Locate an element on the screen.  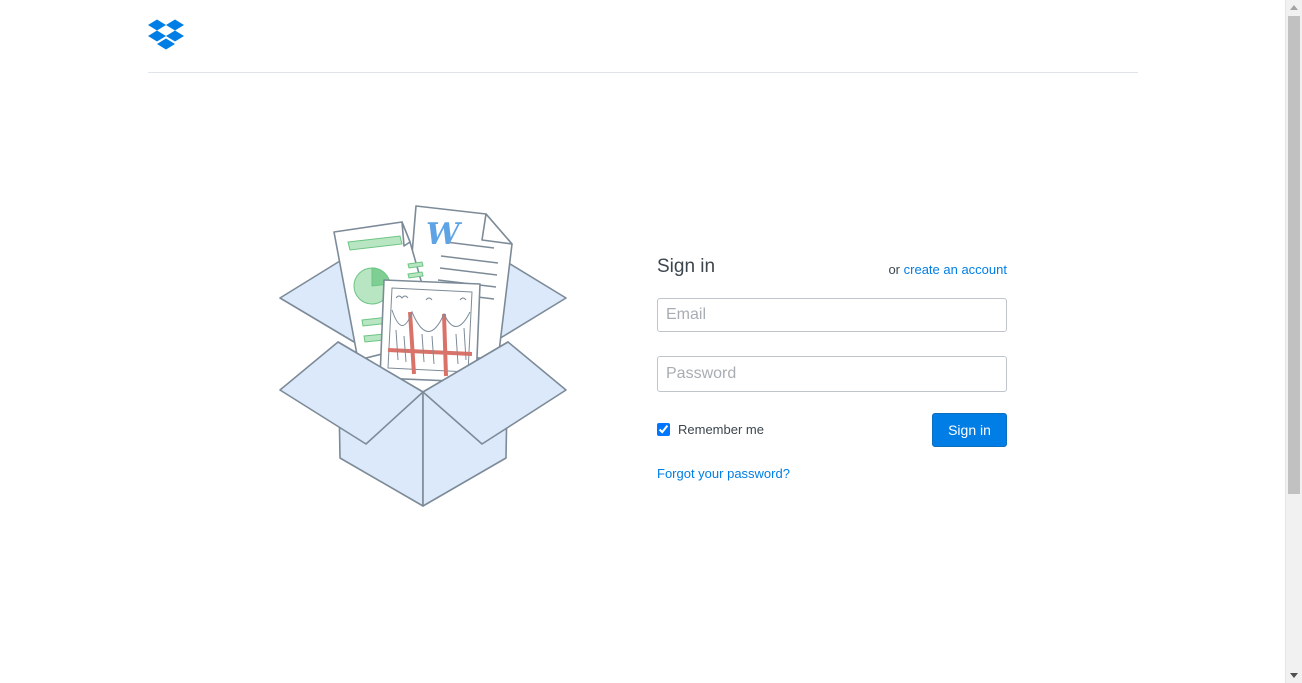
scrollbar-thumb is located at coordinates (1294, 255).